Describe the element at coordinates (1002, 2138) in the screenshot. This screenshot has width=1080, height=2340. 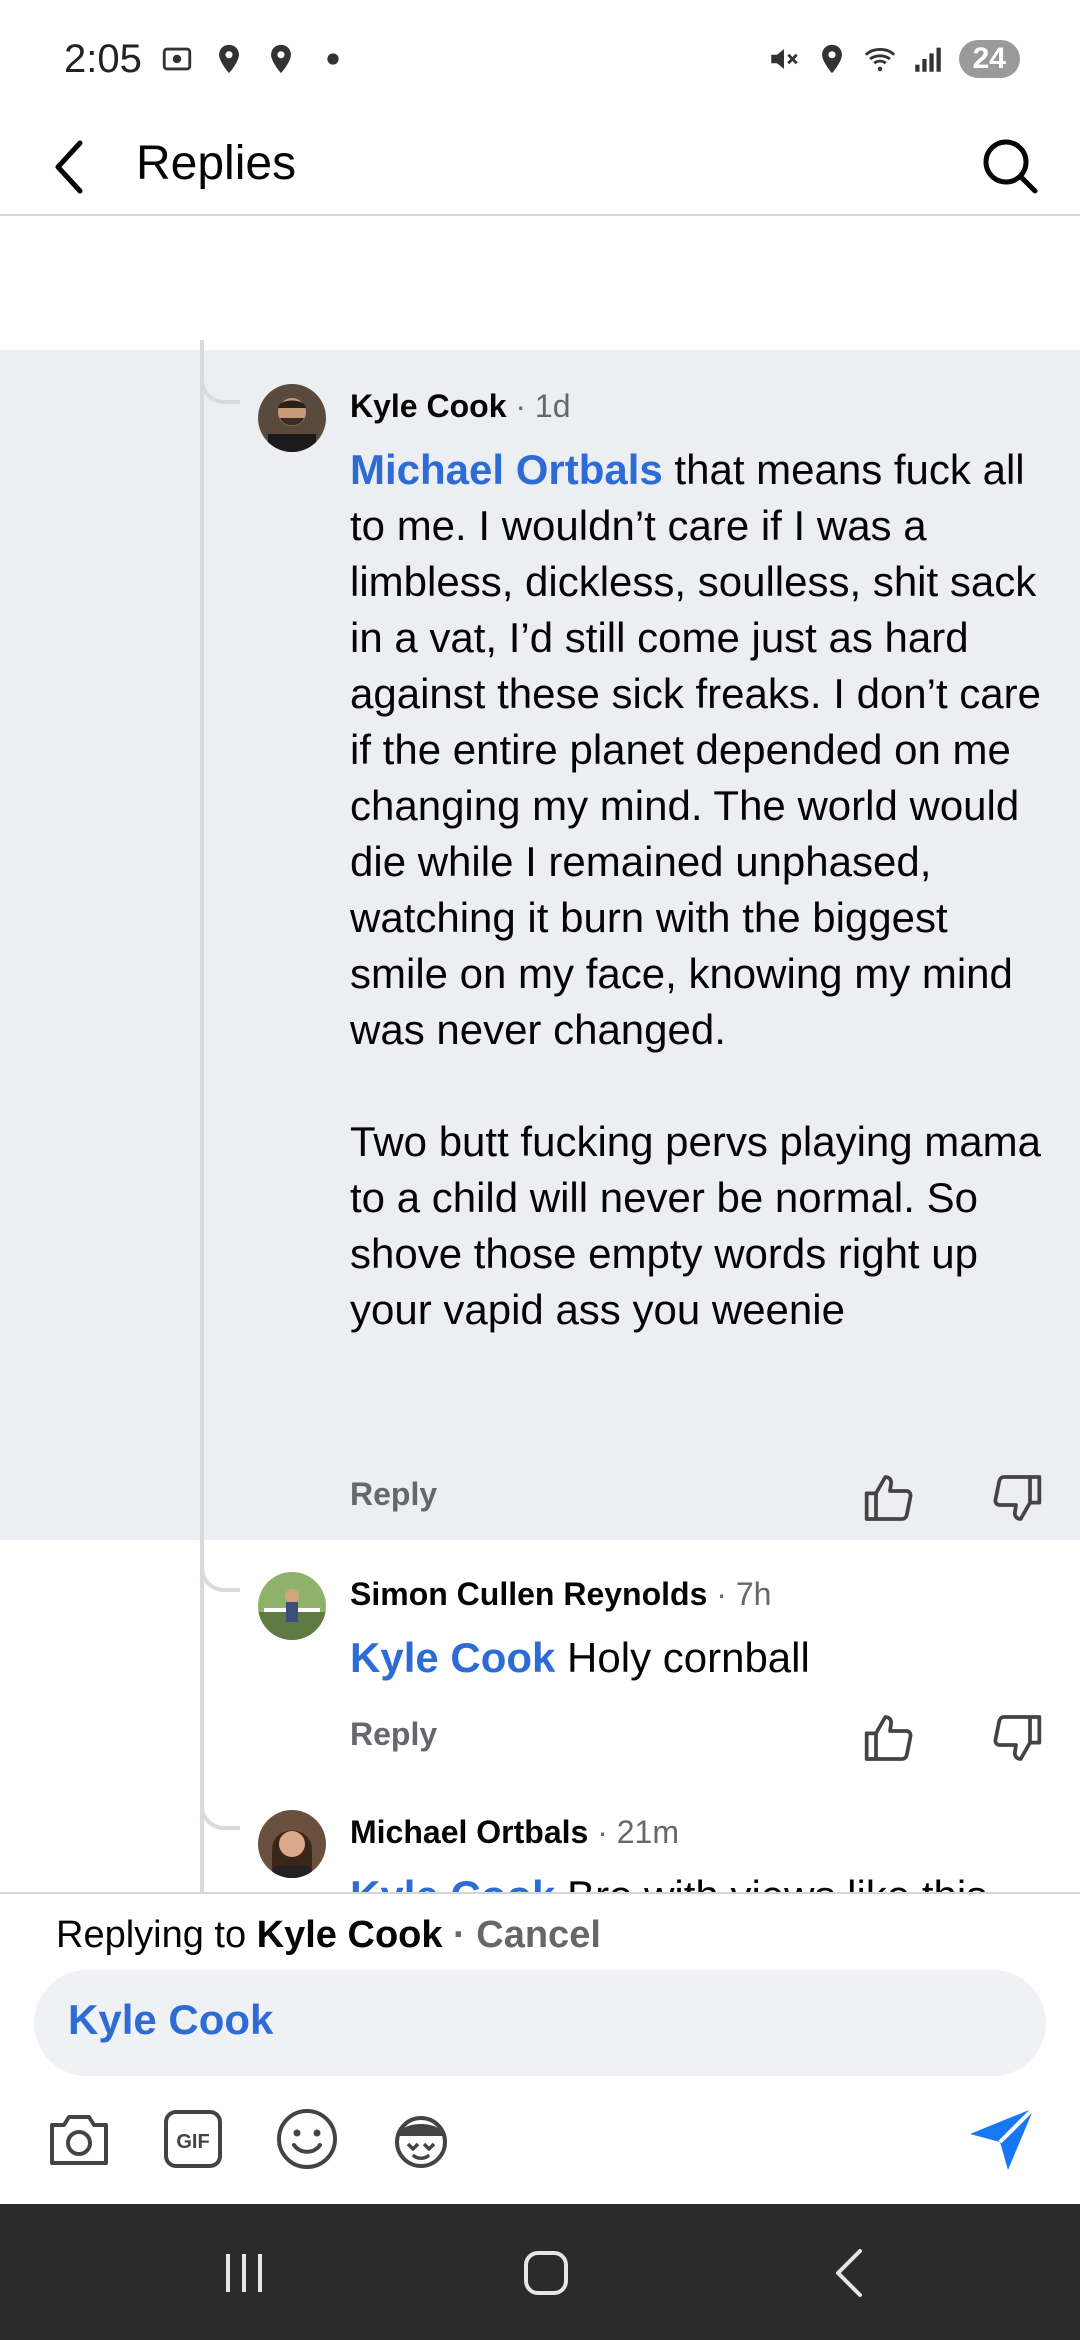
I see `send-icon` at that location.